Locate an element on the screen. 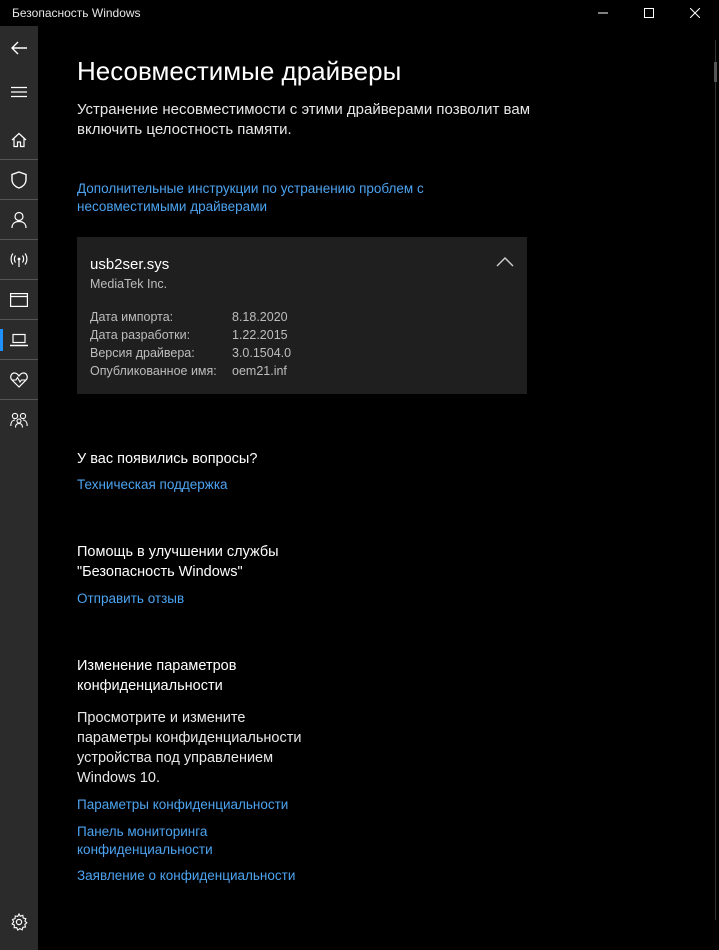 This screenshot has width=719, height=950. tech-support-link: Техническая поддержка is located at coordinates (152, 485).